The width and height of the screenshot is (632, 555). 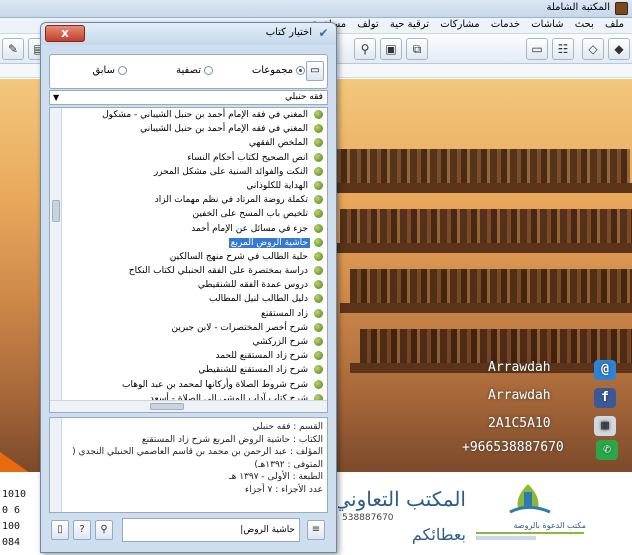 I want to click on book-icon: ◆, so click(x=619, y=49).